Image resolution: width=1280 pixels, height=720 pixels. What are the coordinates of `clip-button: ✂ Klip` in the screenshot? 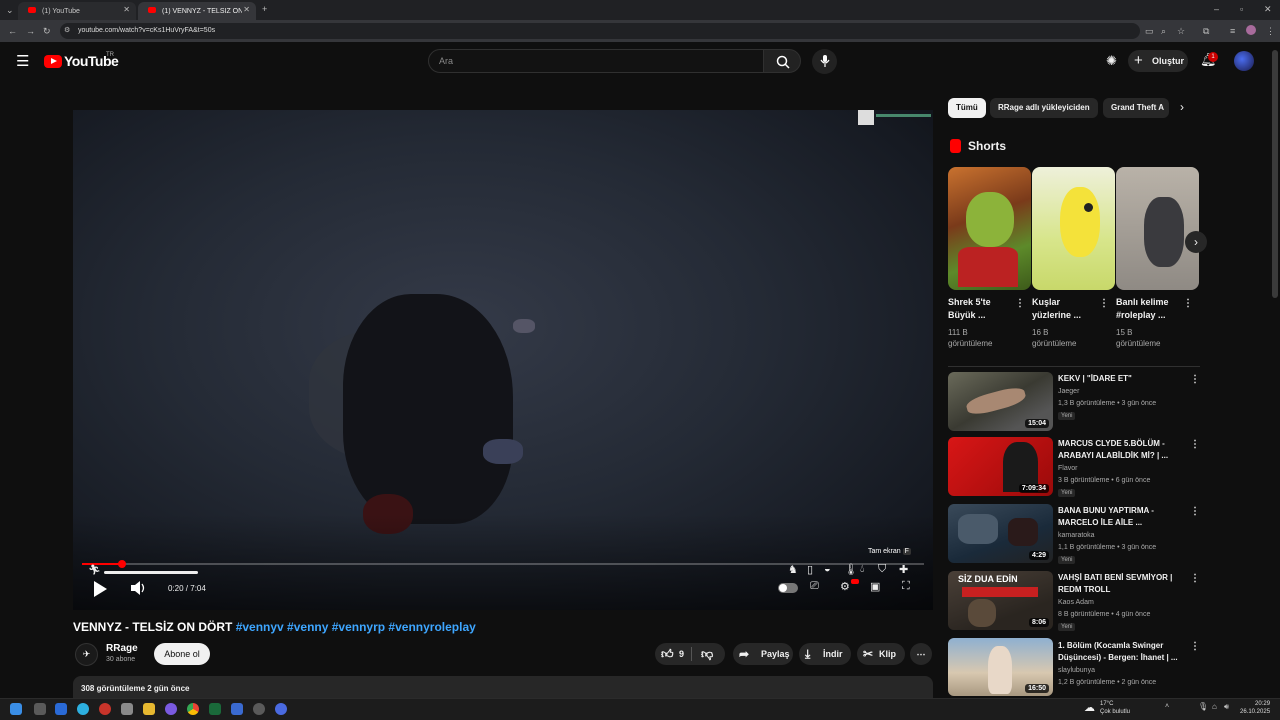 It's located at (881, 654).